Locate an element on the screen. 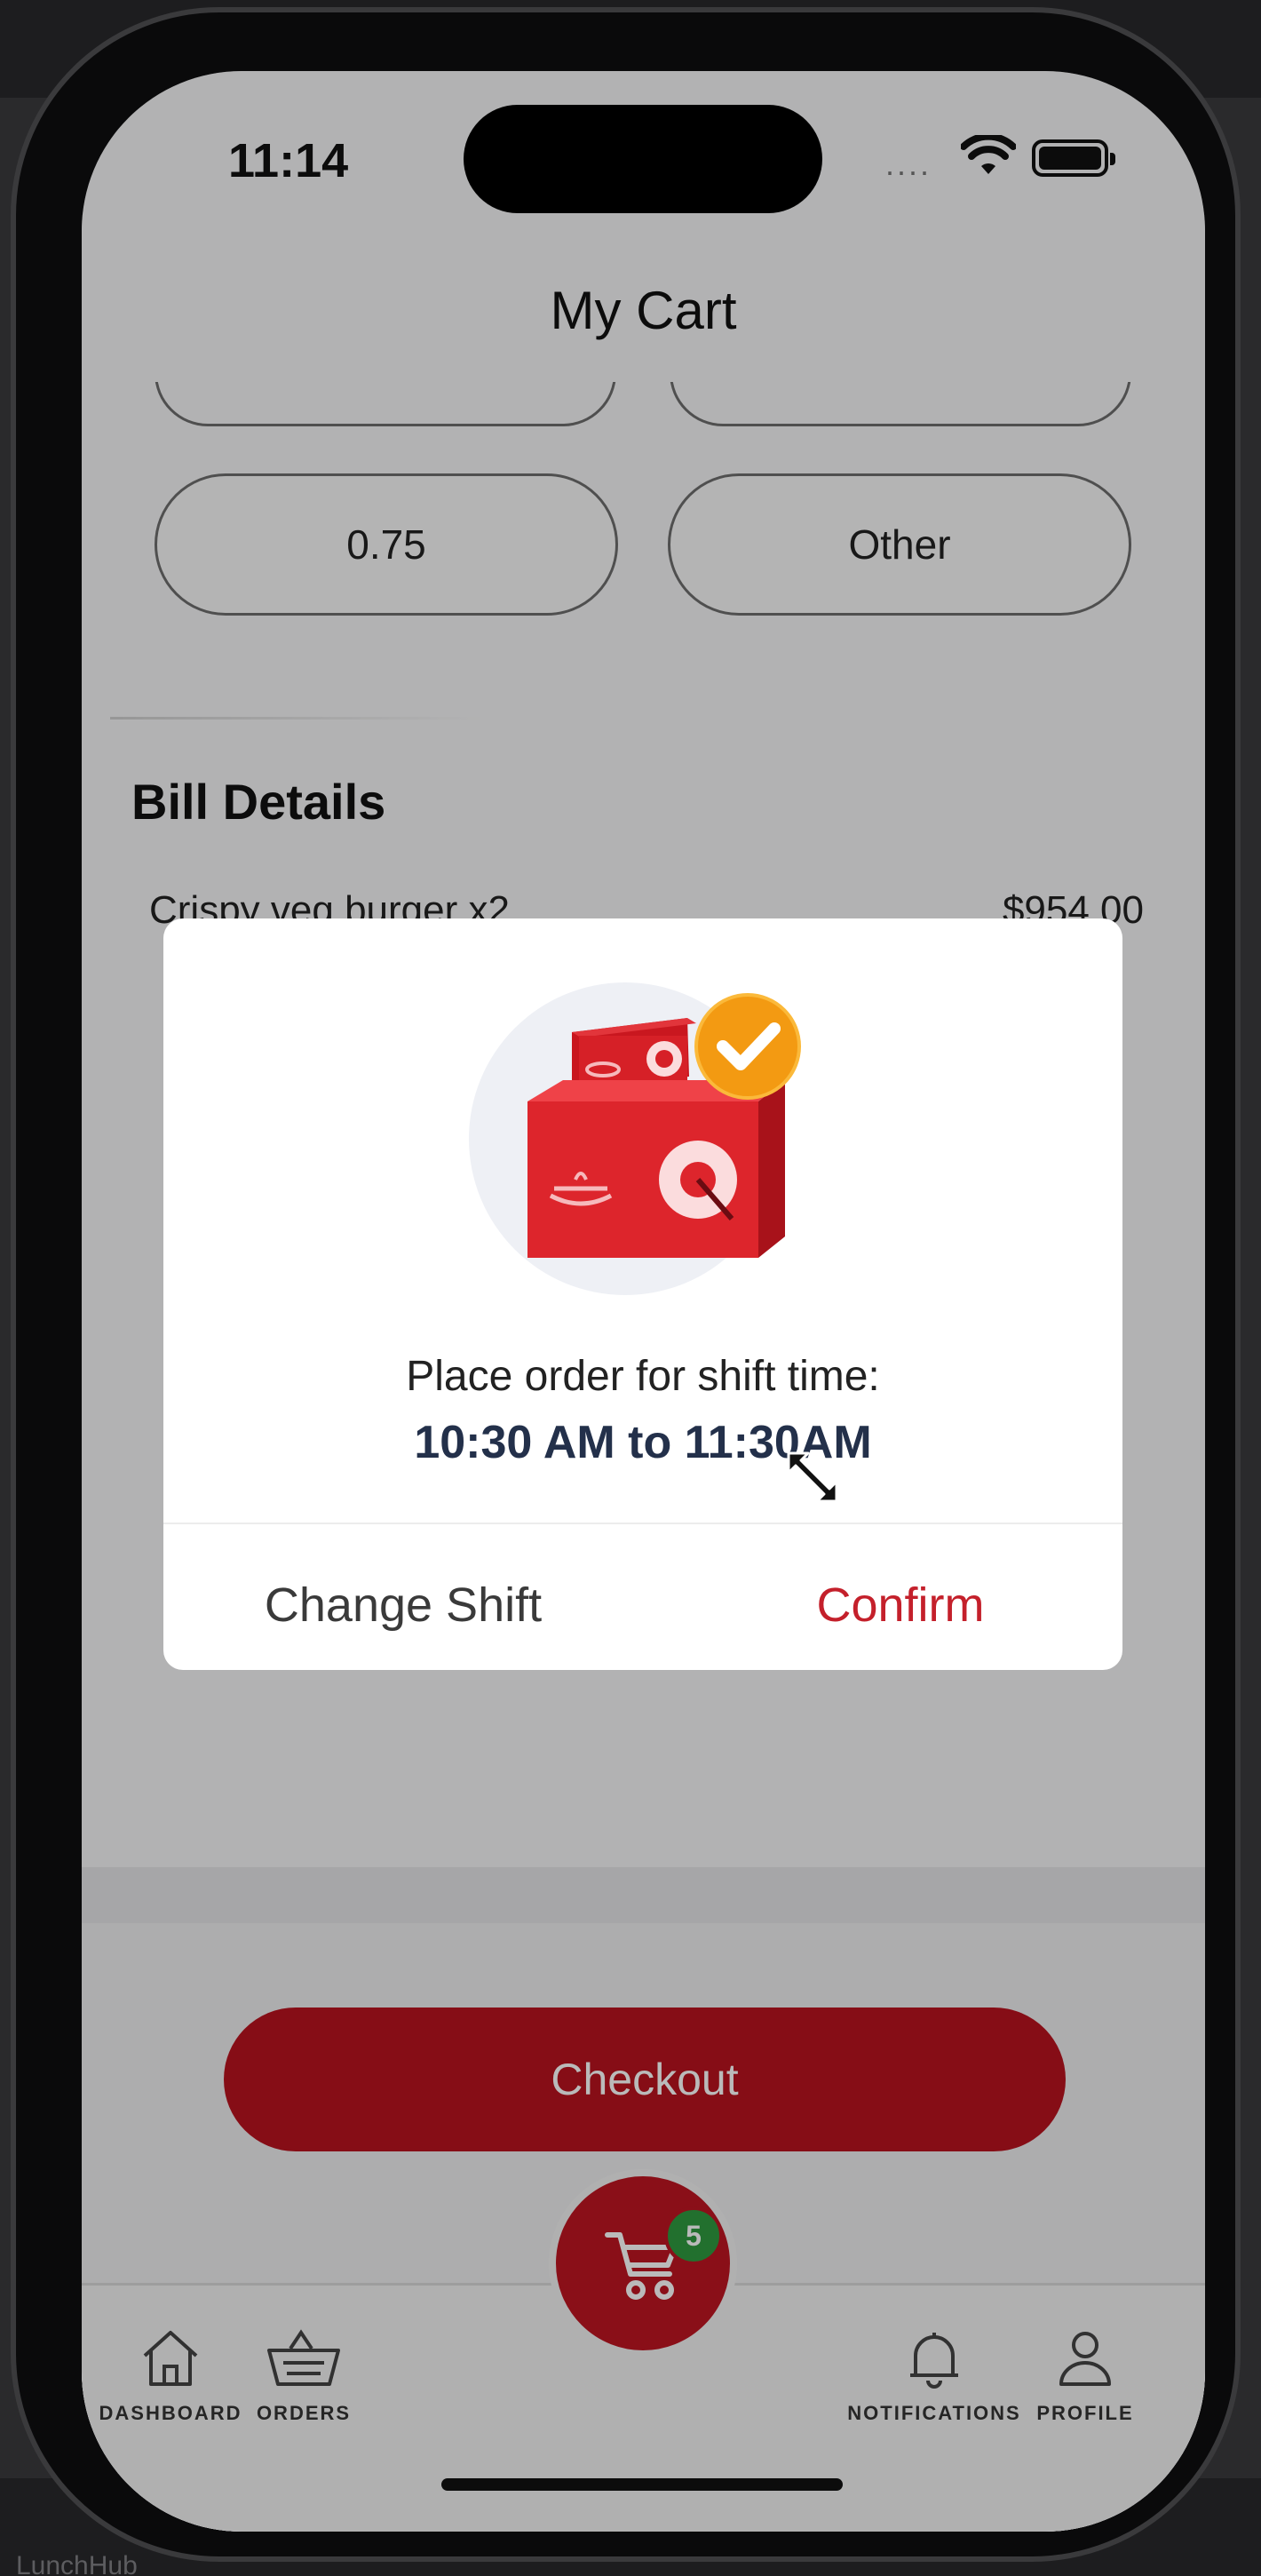 Image resolution: width=1261 pixels, height=2576 pixels. resize-cursor-icon is located at coordinates (812, 1477).